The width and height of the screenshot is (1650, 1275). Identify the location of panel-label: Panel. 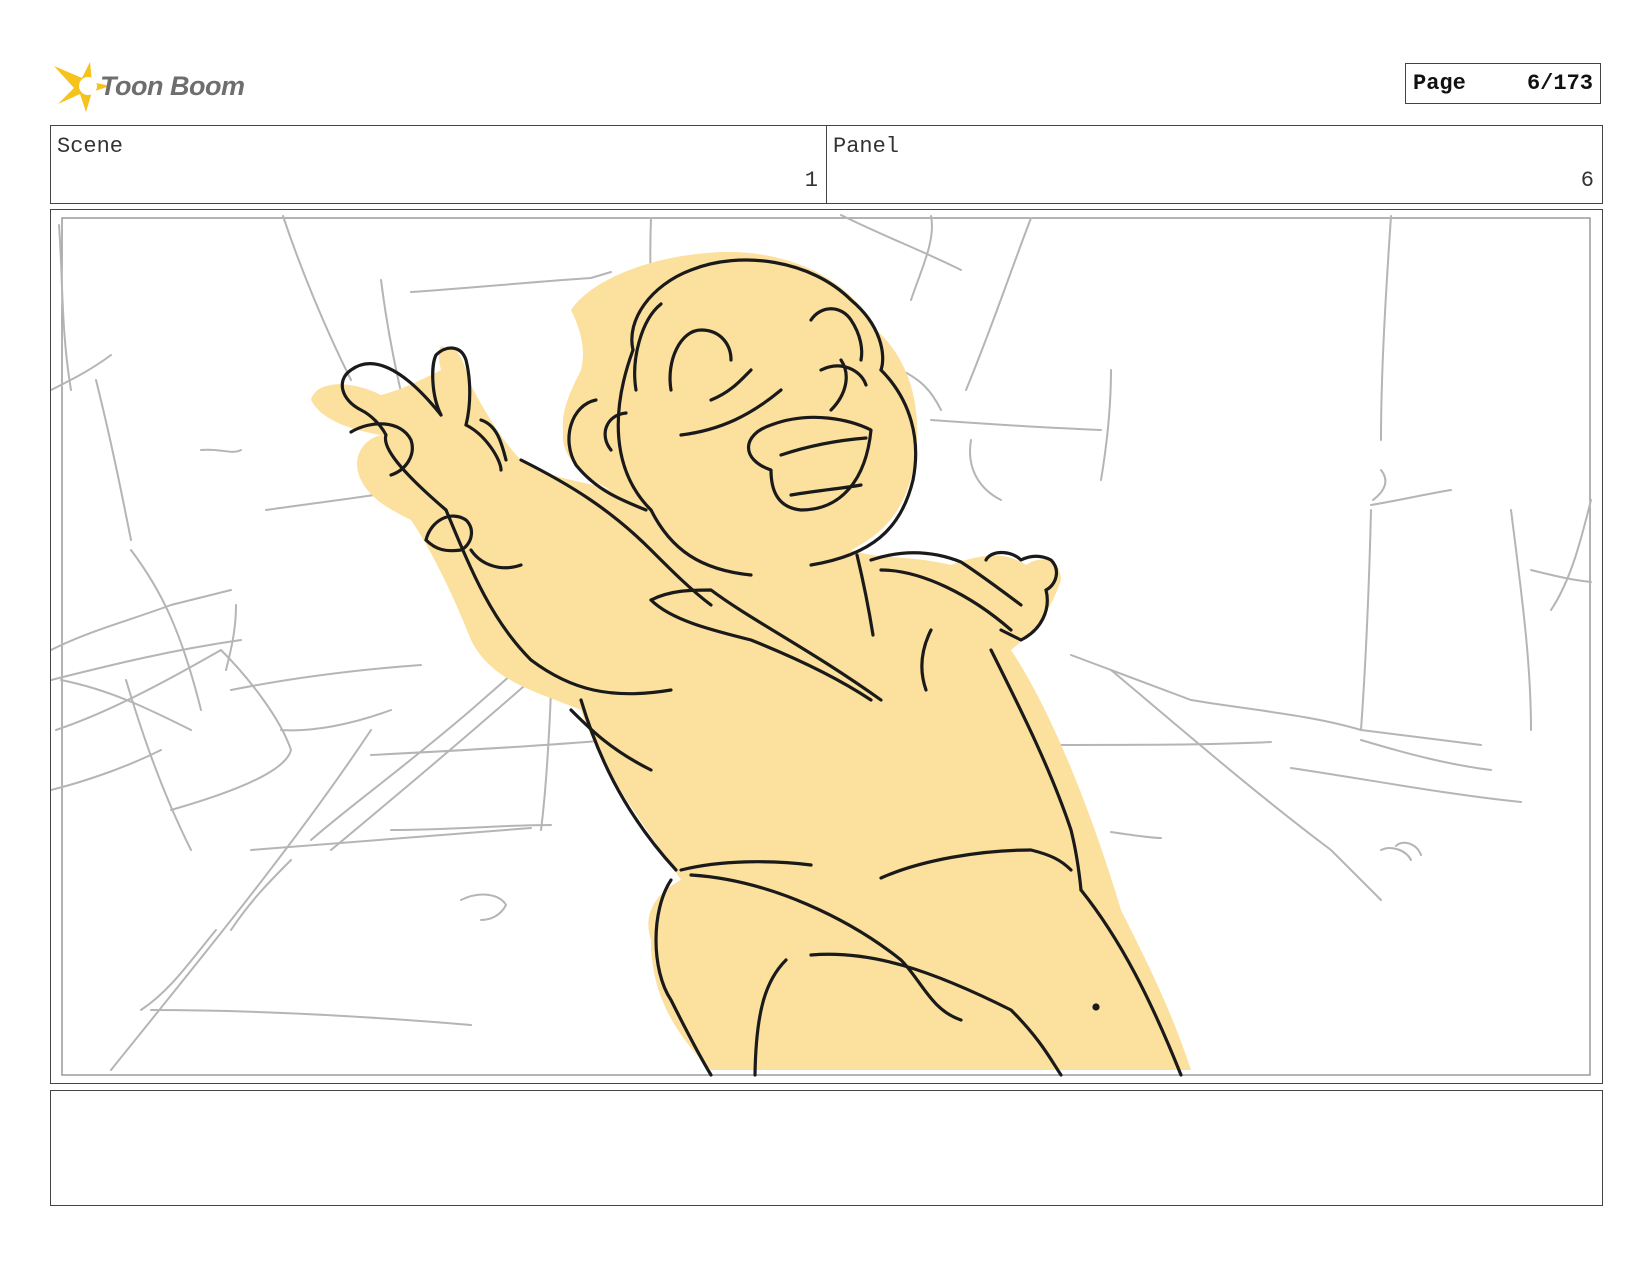
(866, 146).